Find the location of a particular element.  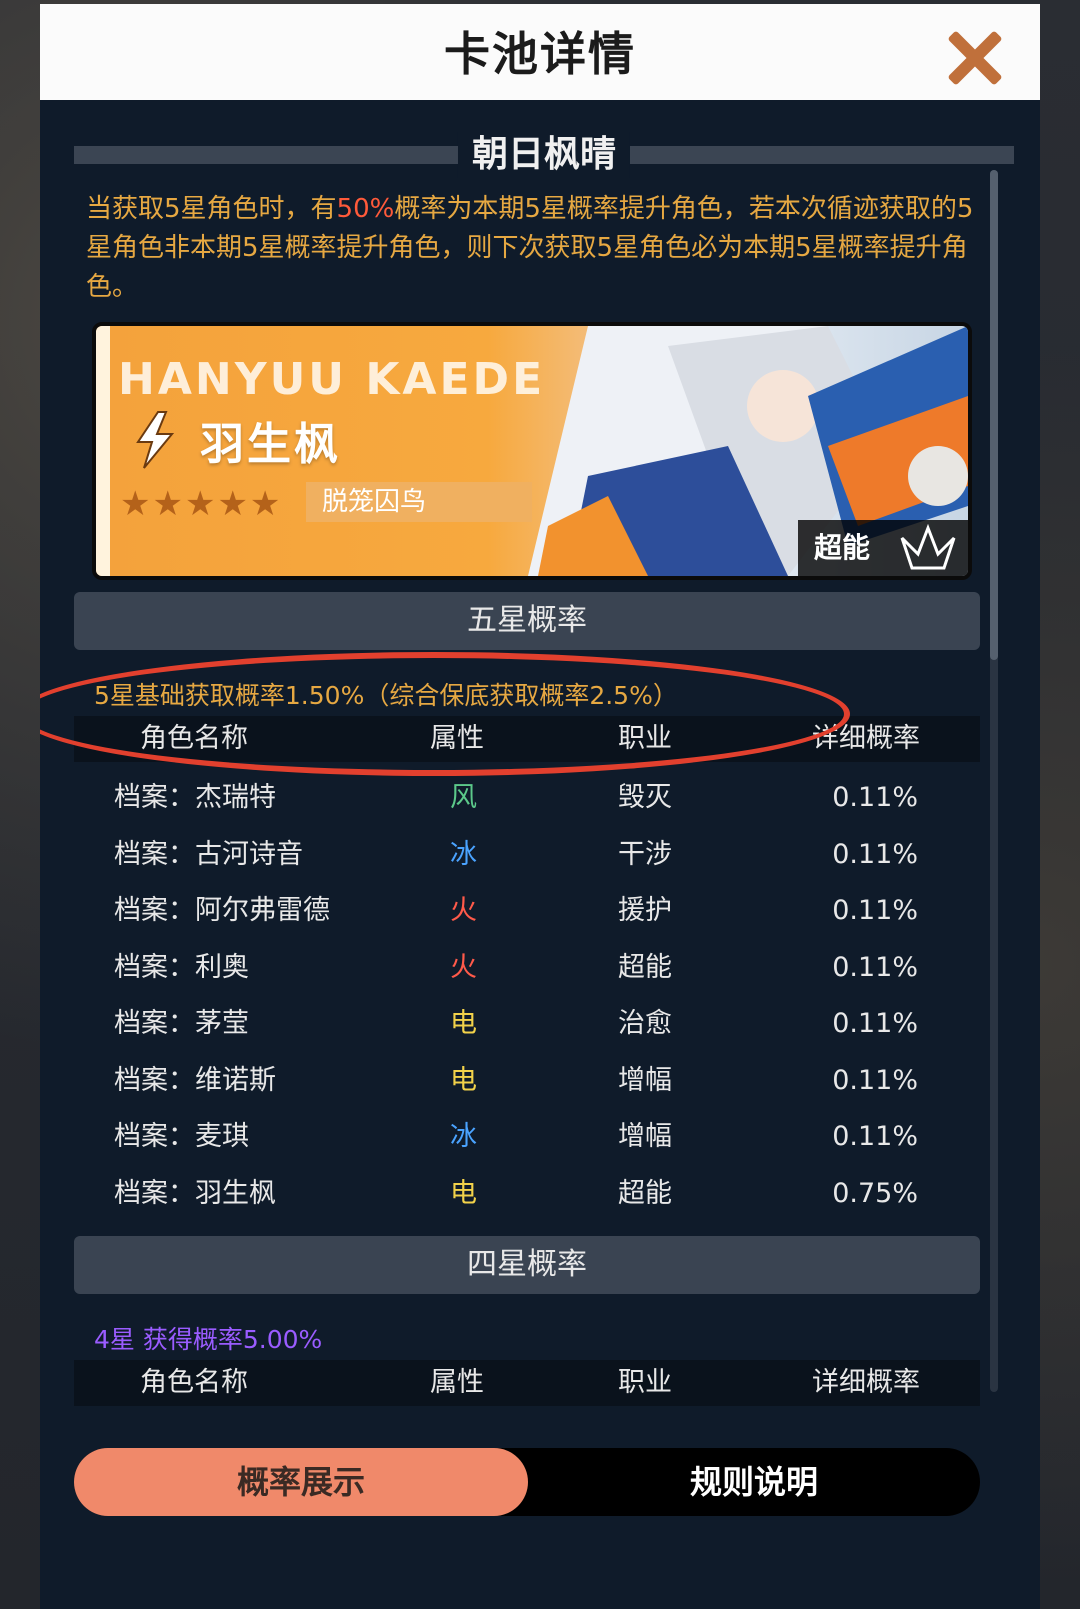

row-job: 援护 is located at coordinates (645, 910).